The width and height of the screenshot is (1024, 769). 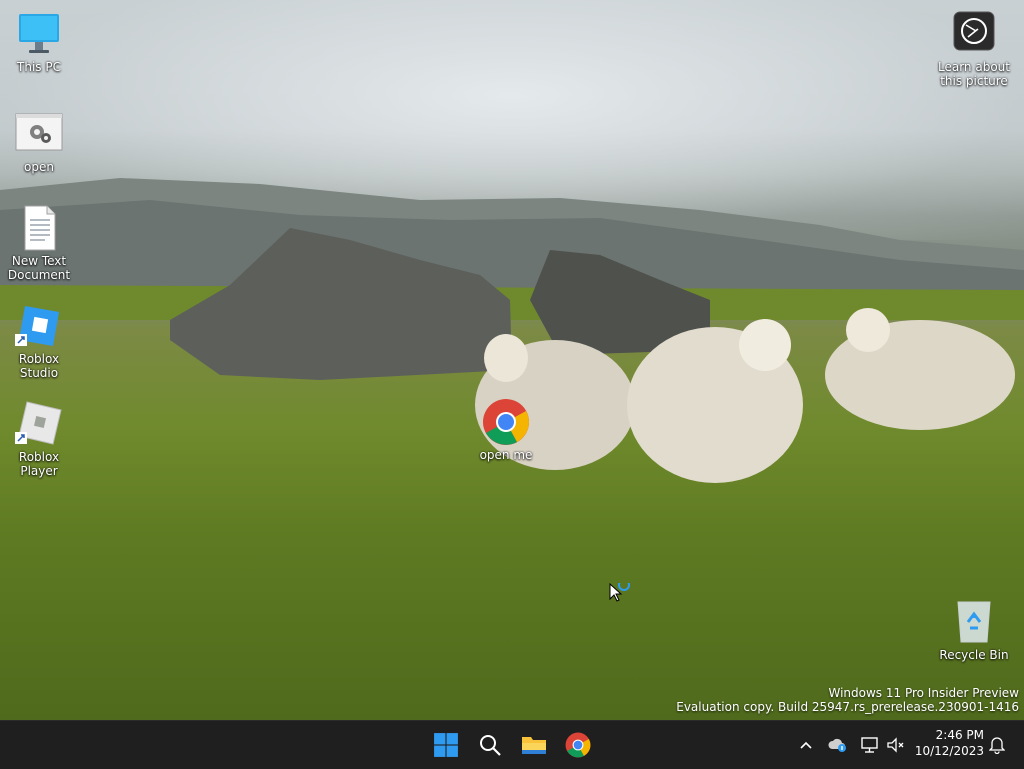 I want to click on file-explorer-button, so click(x=534, y=745).